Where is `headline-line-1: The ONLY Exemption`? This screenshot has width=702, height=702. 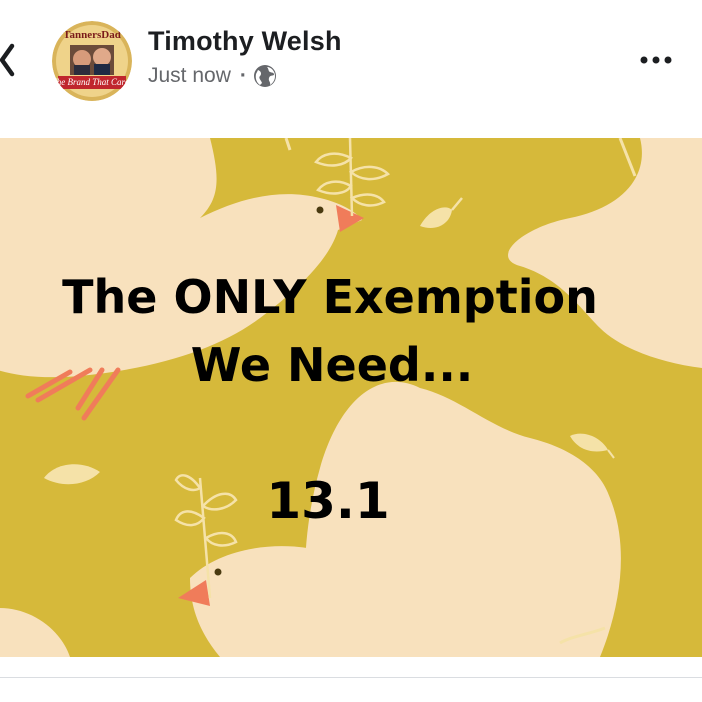 headline-line-1: The ONLY Exemption is located at coordinates (330, 297).